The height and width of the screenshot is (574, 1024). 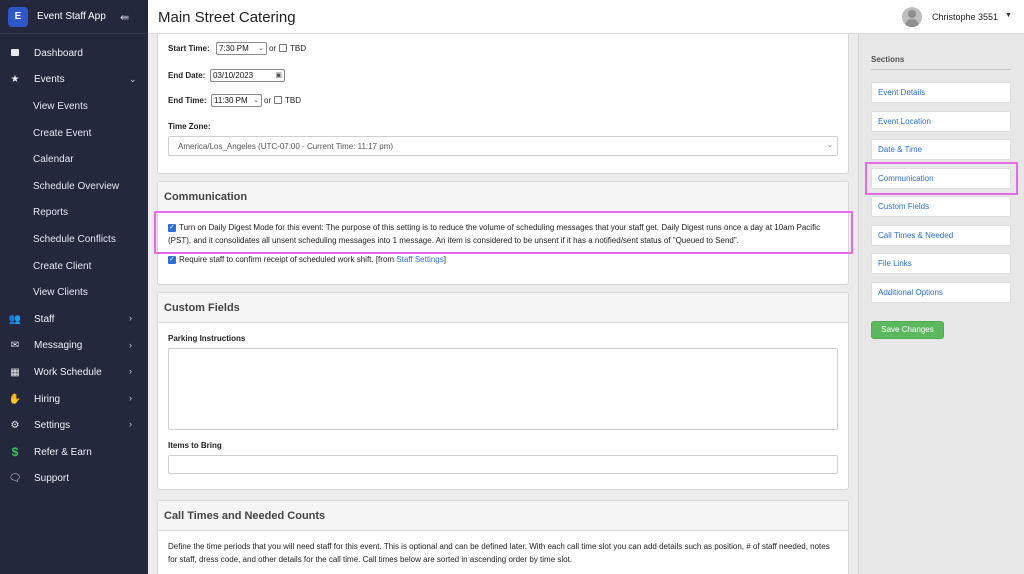 I want to click on sidebar-item-dashboard: Dashboard, so click(x=74, y=53).